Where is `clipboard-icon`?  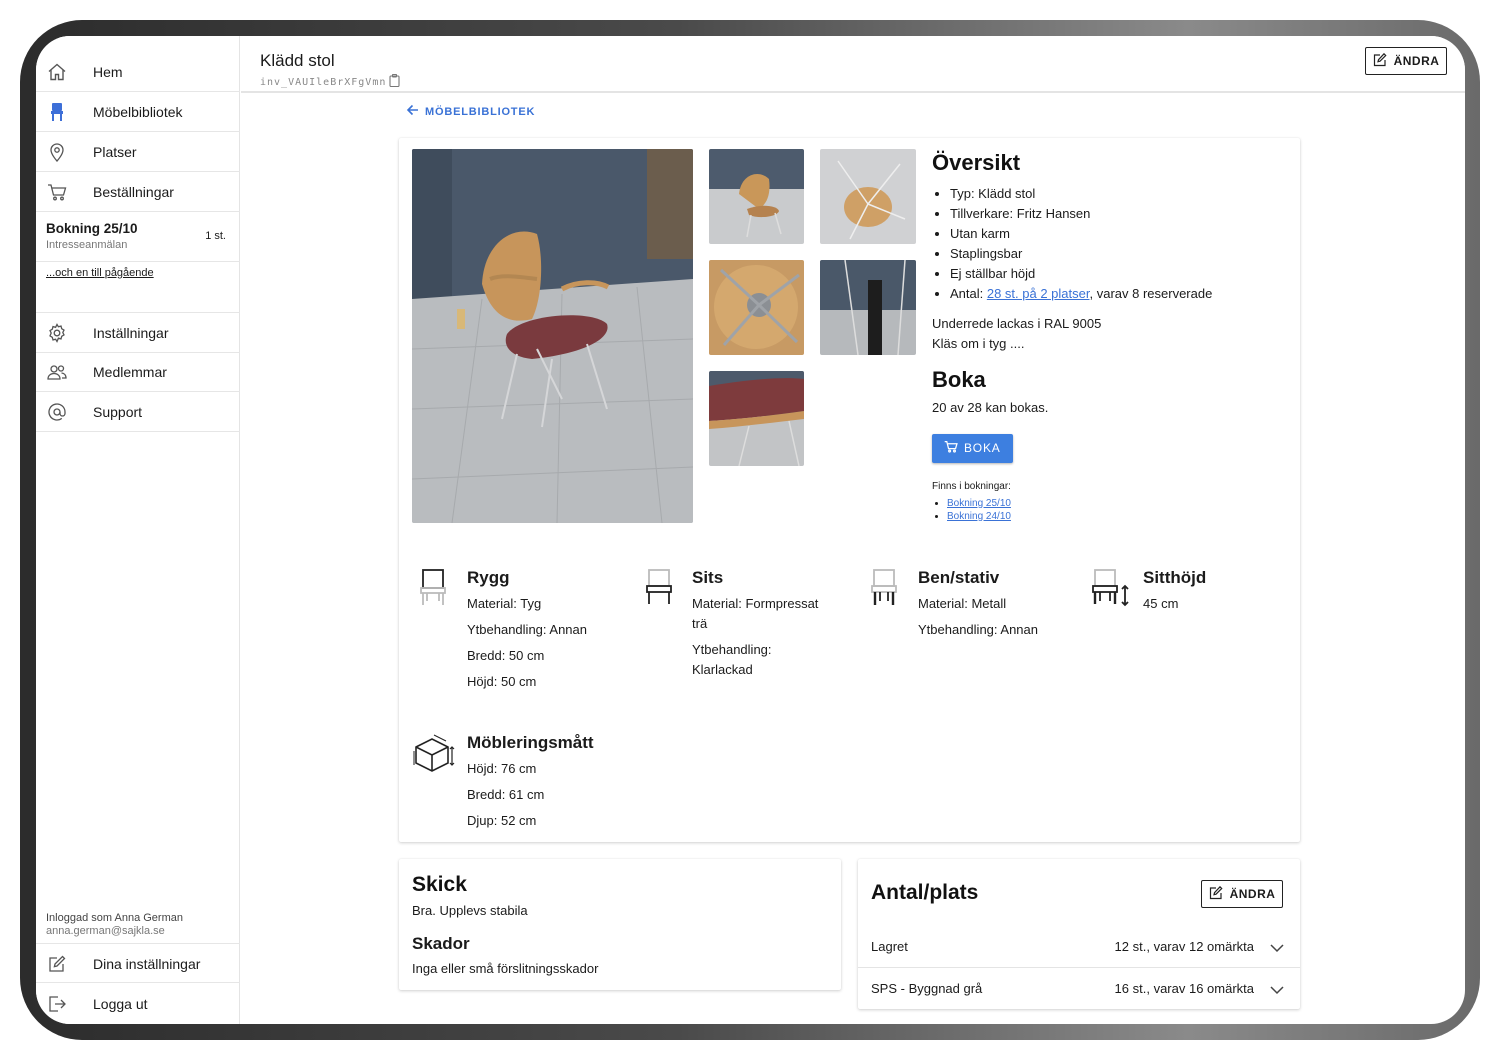
clipboard-icon is located at coordinates (394, 81).